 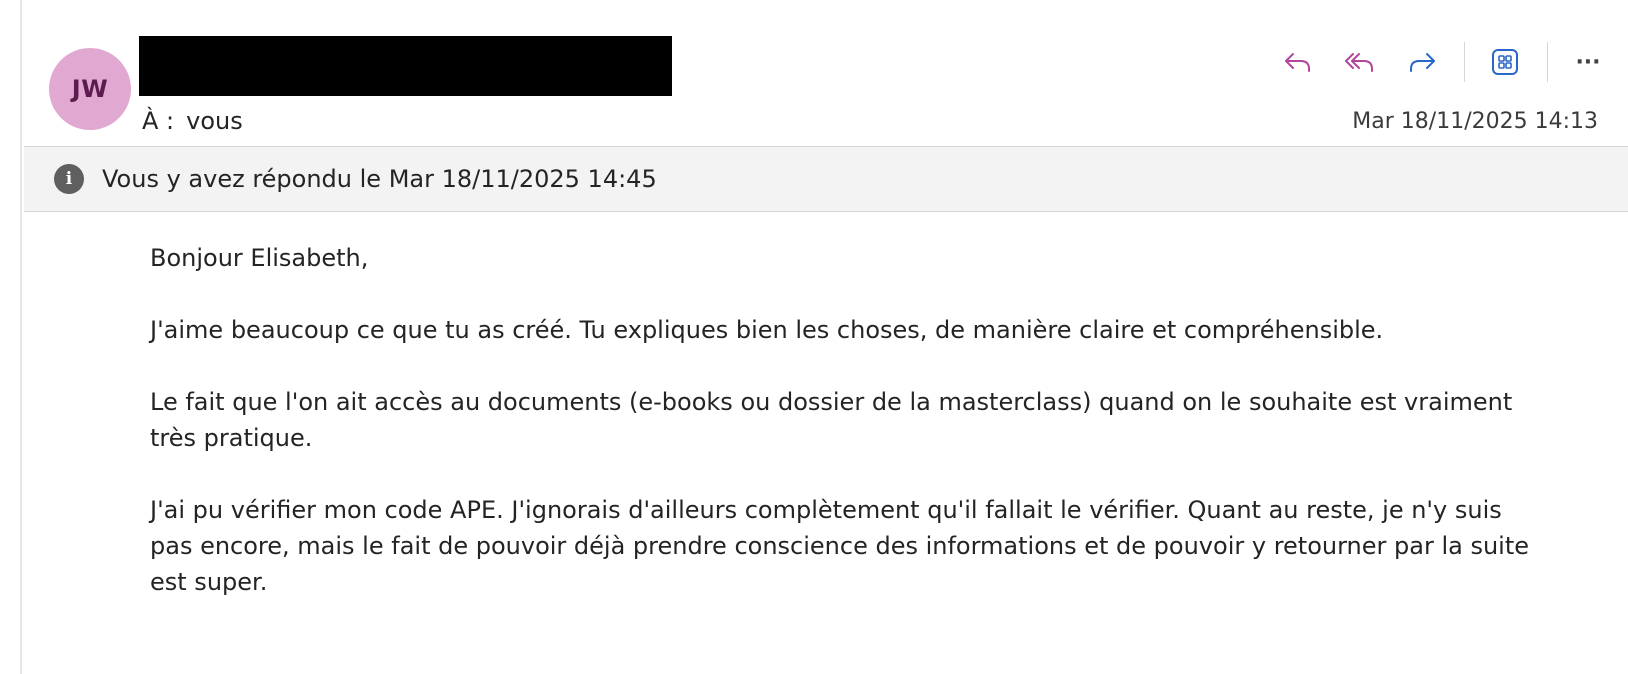 I want to click on info-icon: i, so click(x=69, y=179).